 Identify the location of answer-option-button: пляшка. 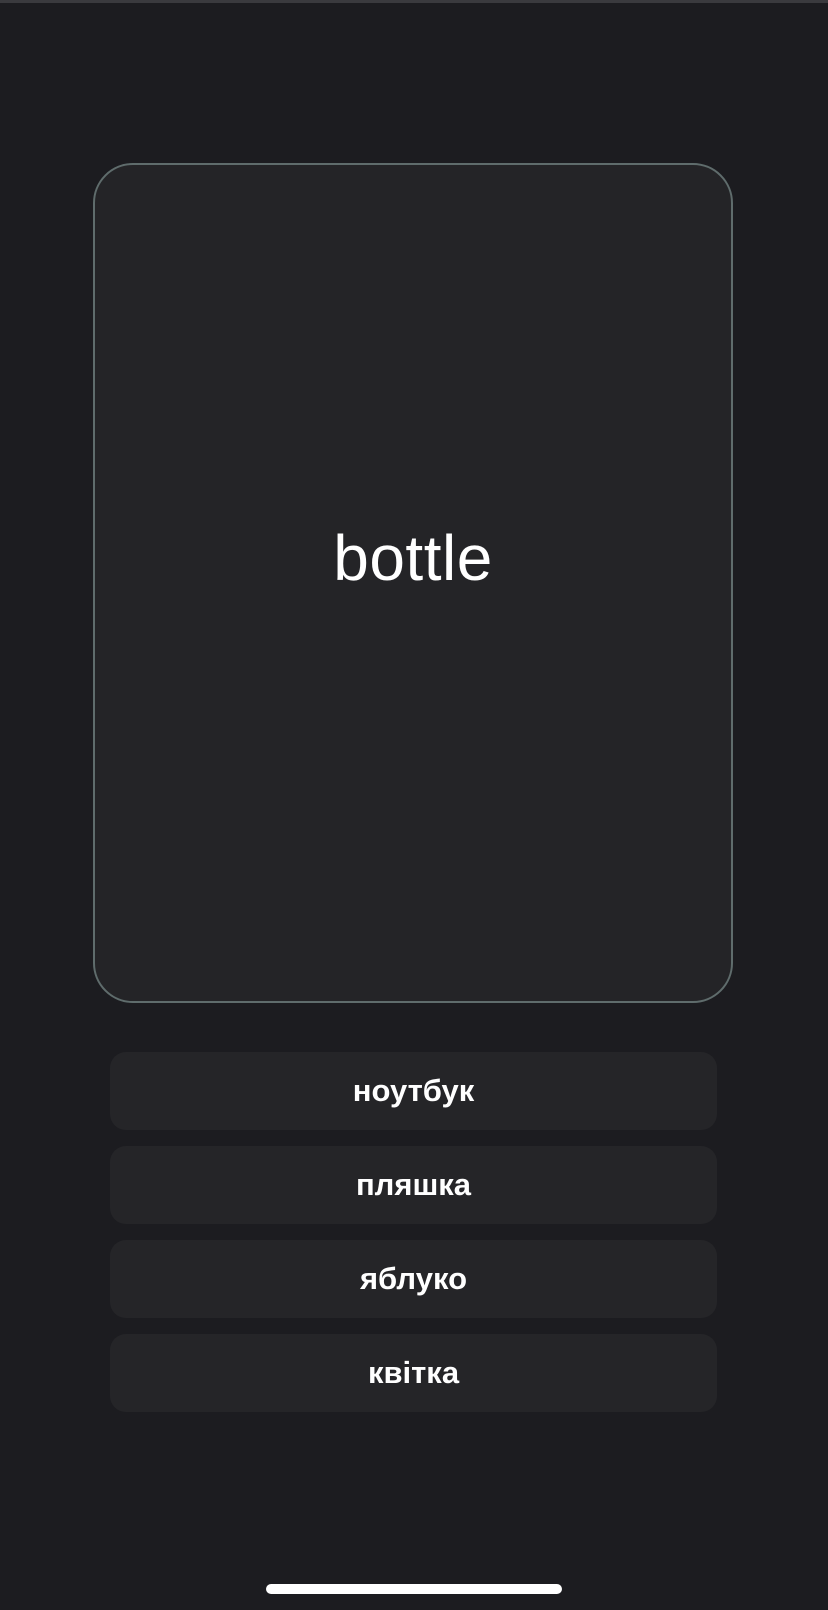
(413, 1185).